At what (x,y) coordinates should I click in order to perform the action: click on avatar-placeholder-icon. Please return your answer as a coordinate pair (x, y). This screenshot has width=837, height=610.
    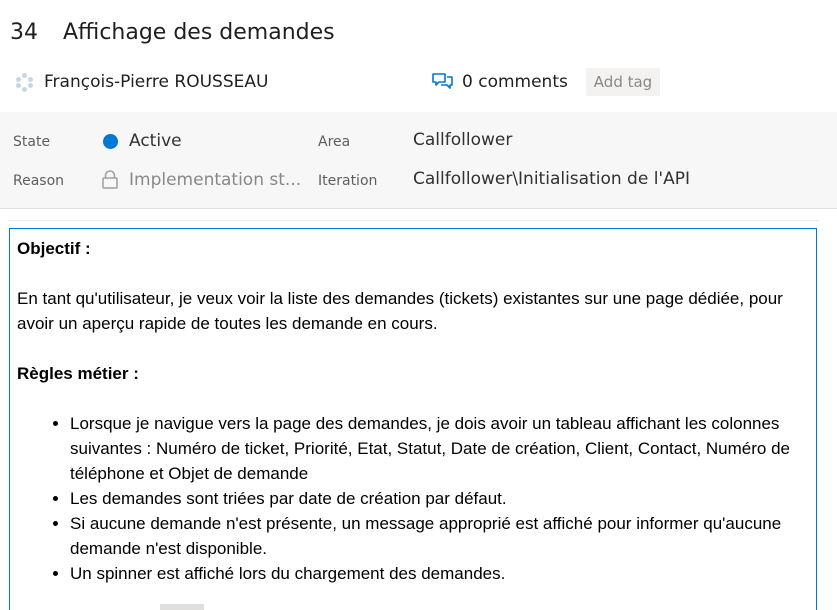
    Looking at the image, I should click on (25, 82).